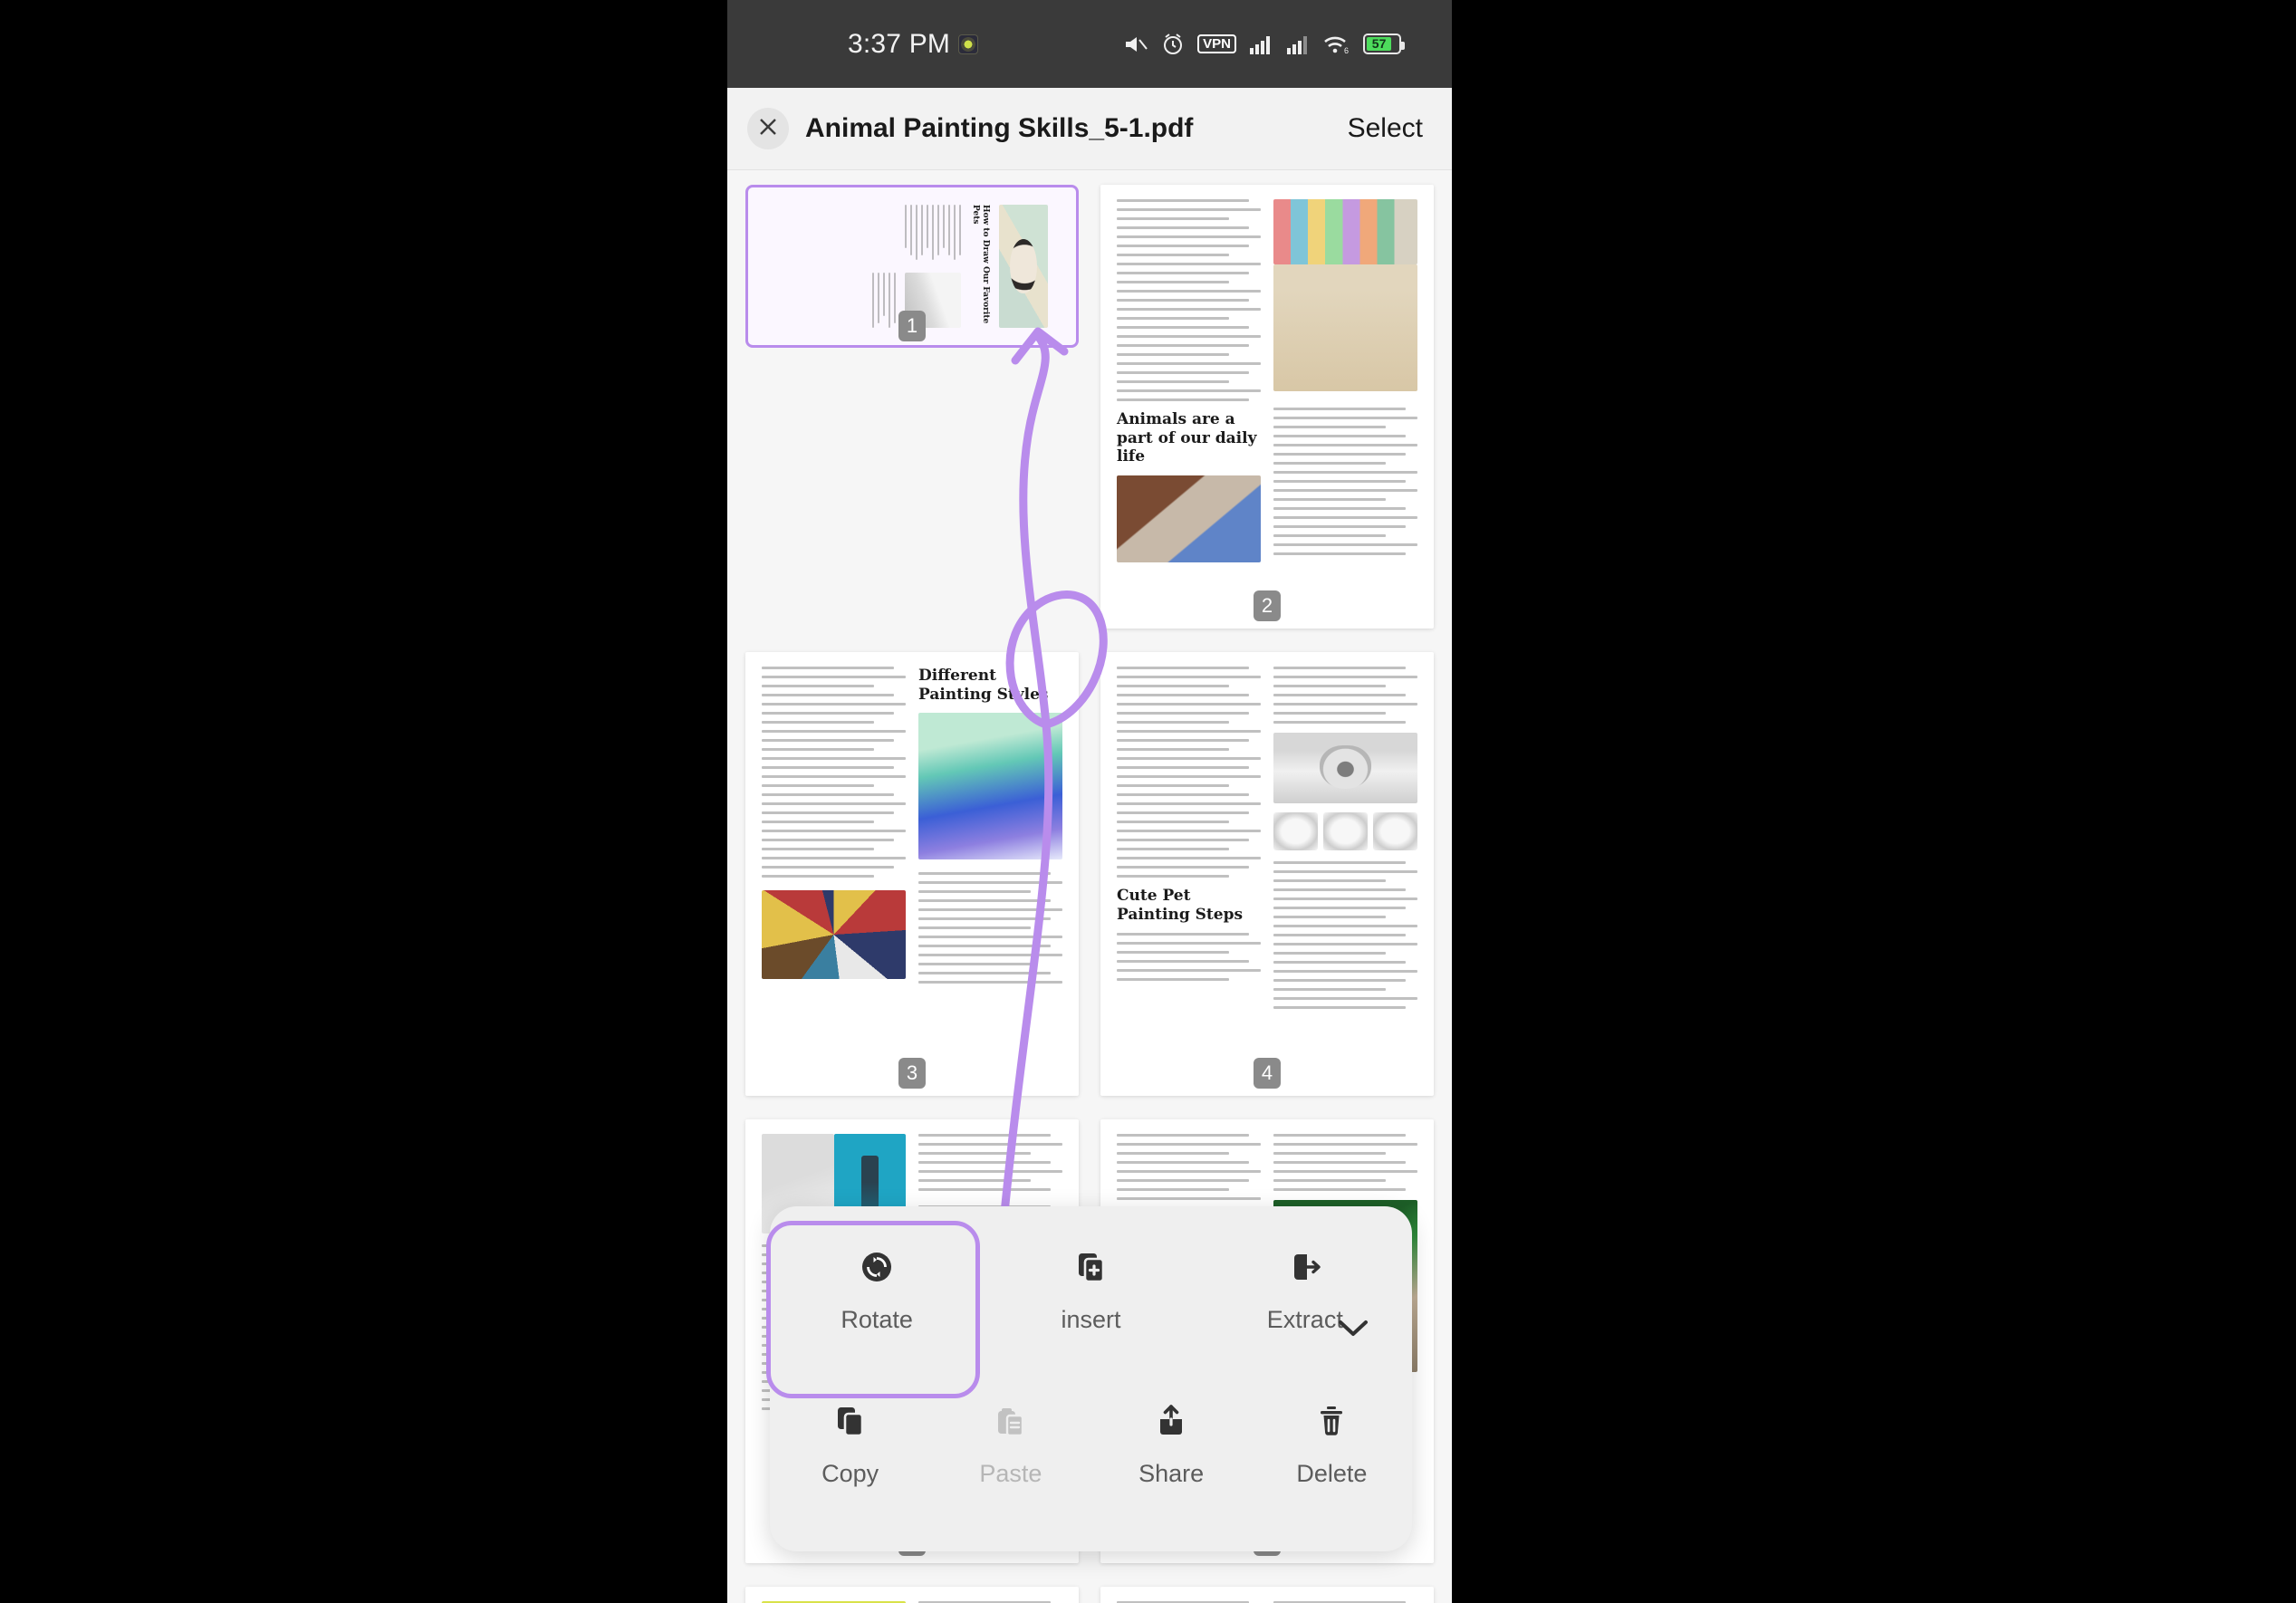 The height and width of the screenshot is (1603, 2296). I want to click on copy-button: Copy, so click(850, 1441).